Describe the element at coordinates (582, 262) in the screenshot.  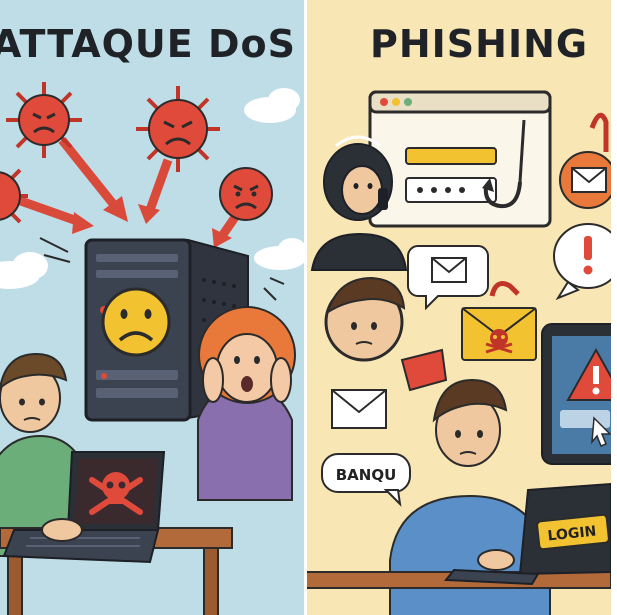
I see `exclamation-bubble` at that location.